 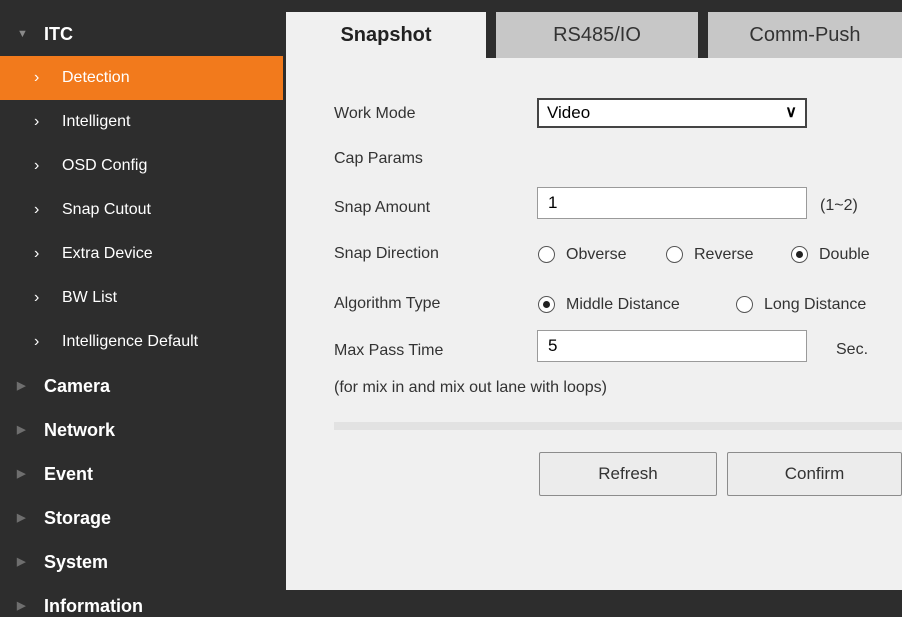 I want to click on loop-lane-note: (for mix in and mix out lane with loops), so click(x=470, y=387).